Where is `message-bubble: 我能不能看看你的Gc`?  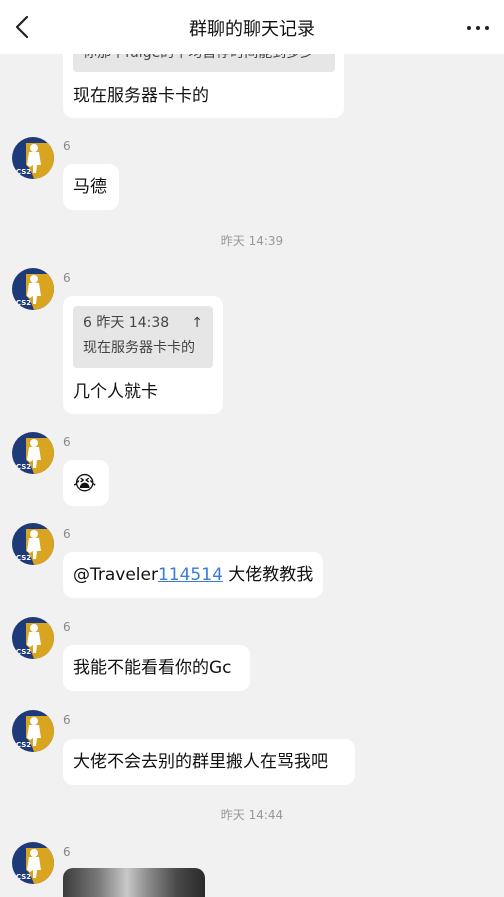
message-bubble: 我能不能看看你的Gc is located at coordinates (156, 668).